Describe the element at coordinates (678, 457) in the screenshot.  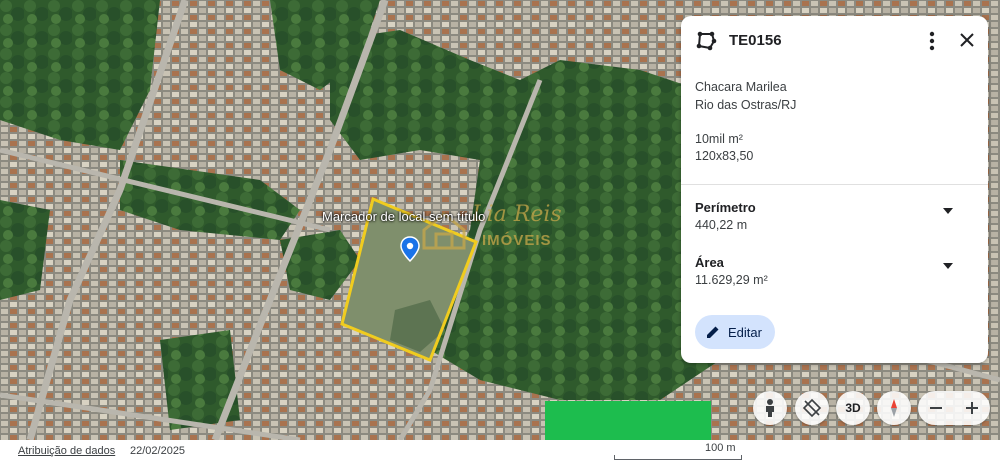
I see `scale-bar` at that location.